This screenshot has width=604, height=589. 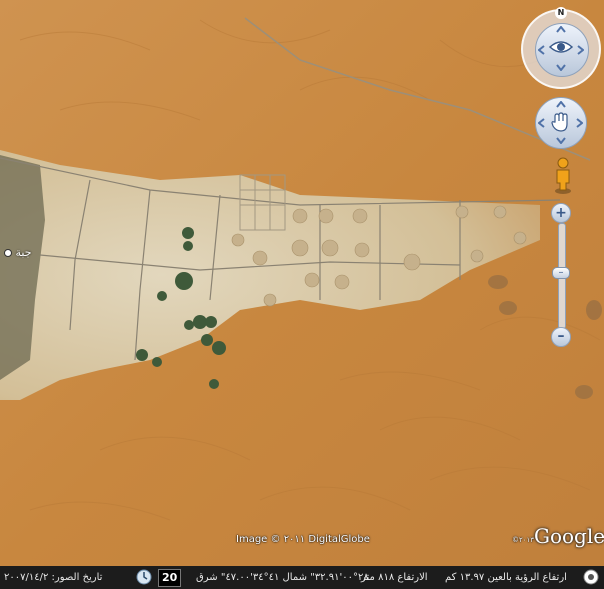 I want to click on logo-year: ©٢٠١٣, so click(x=523, y=540).